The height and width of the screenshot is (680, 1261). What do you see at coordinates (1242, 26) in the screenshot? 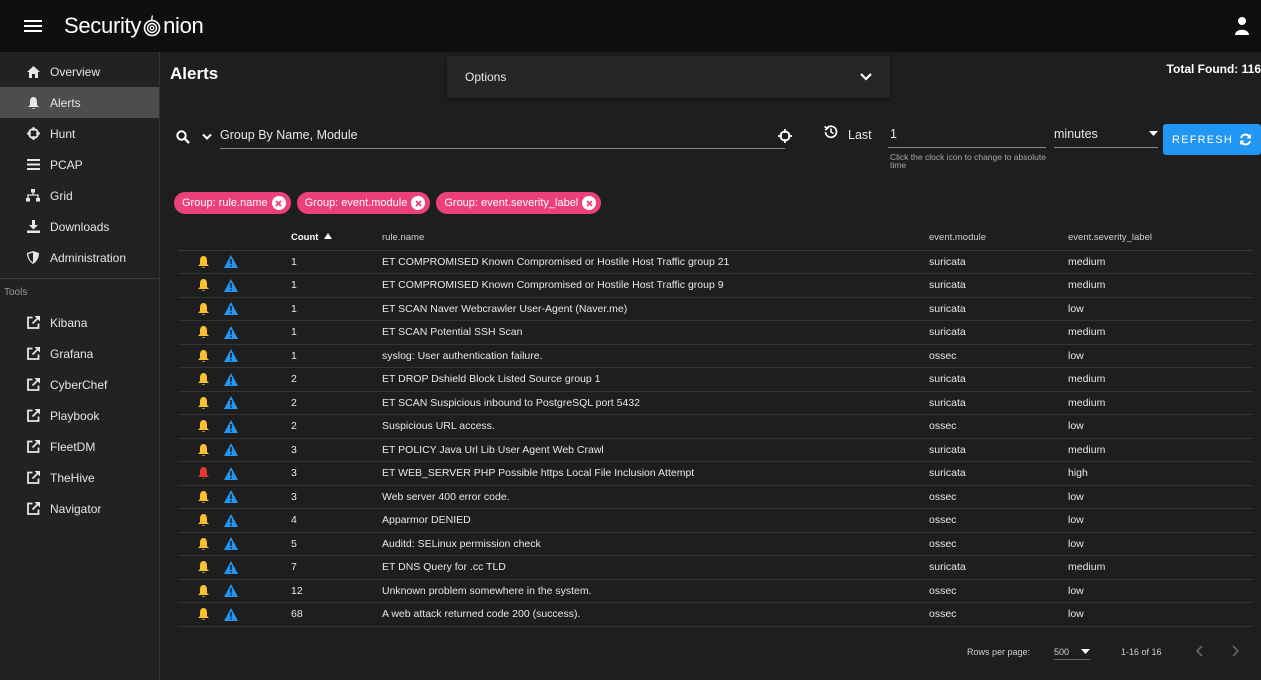
I see `user-icon` at bounding box center [1242, 26].